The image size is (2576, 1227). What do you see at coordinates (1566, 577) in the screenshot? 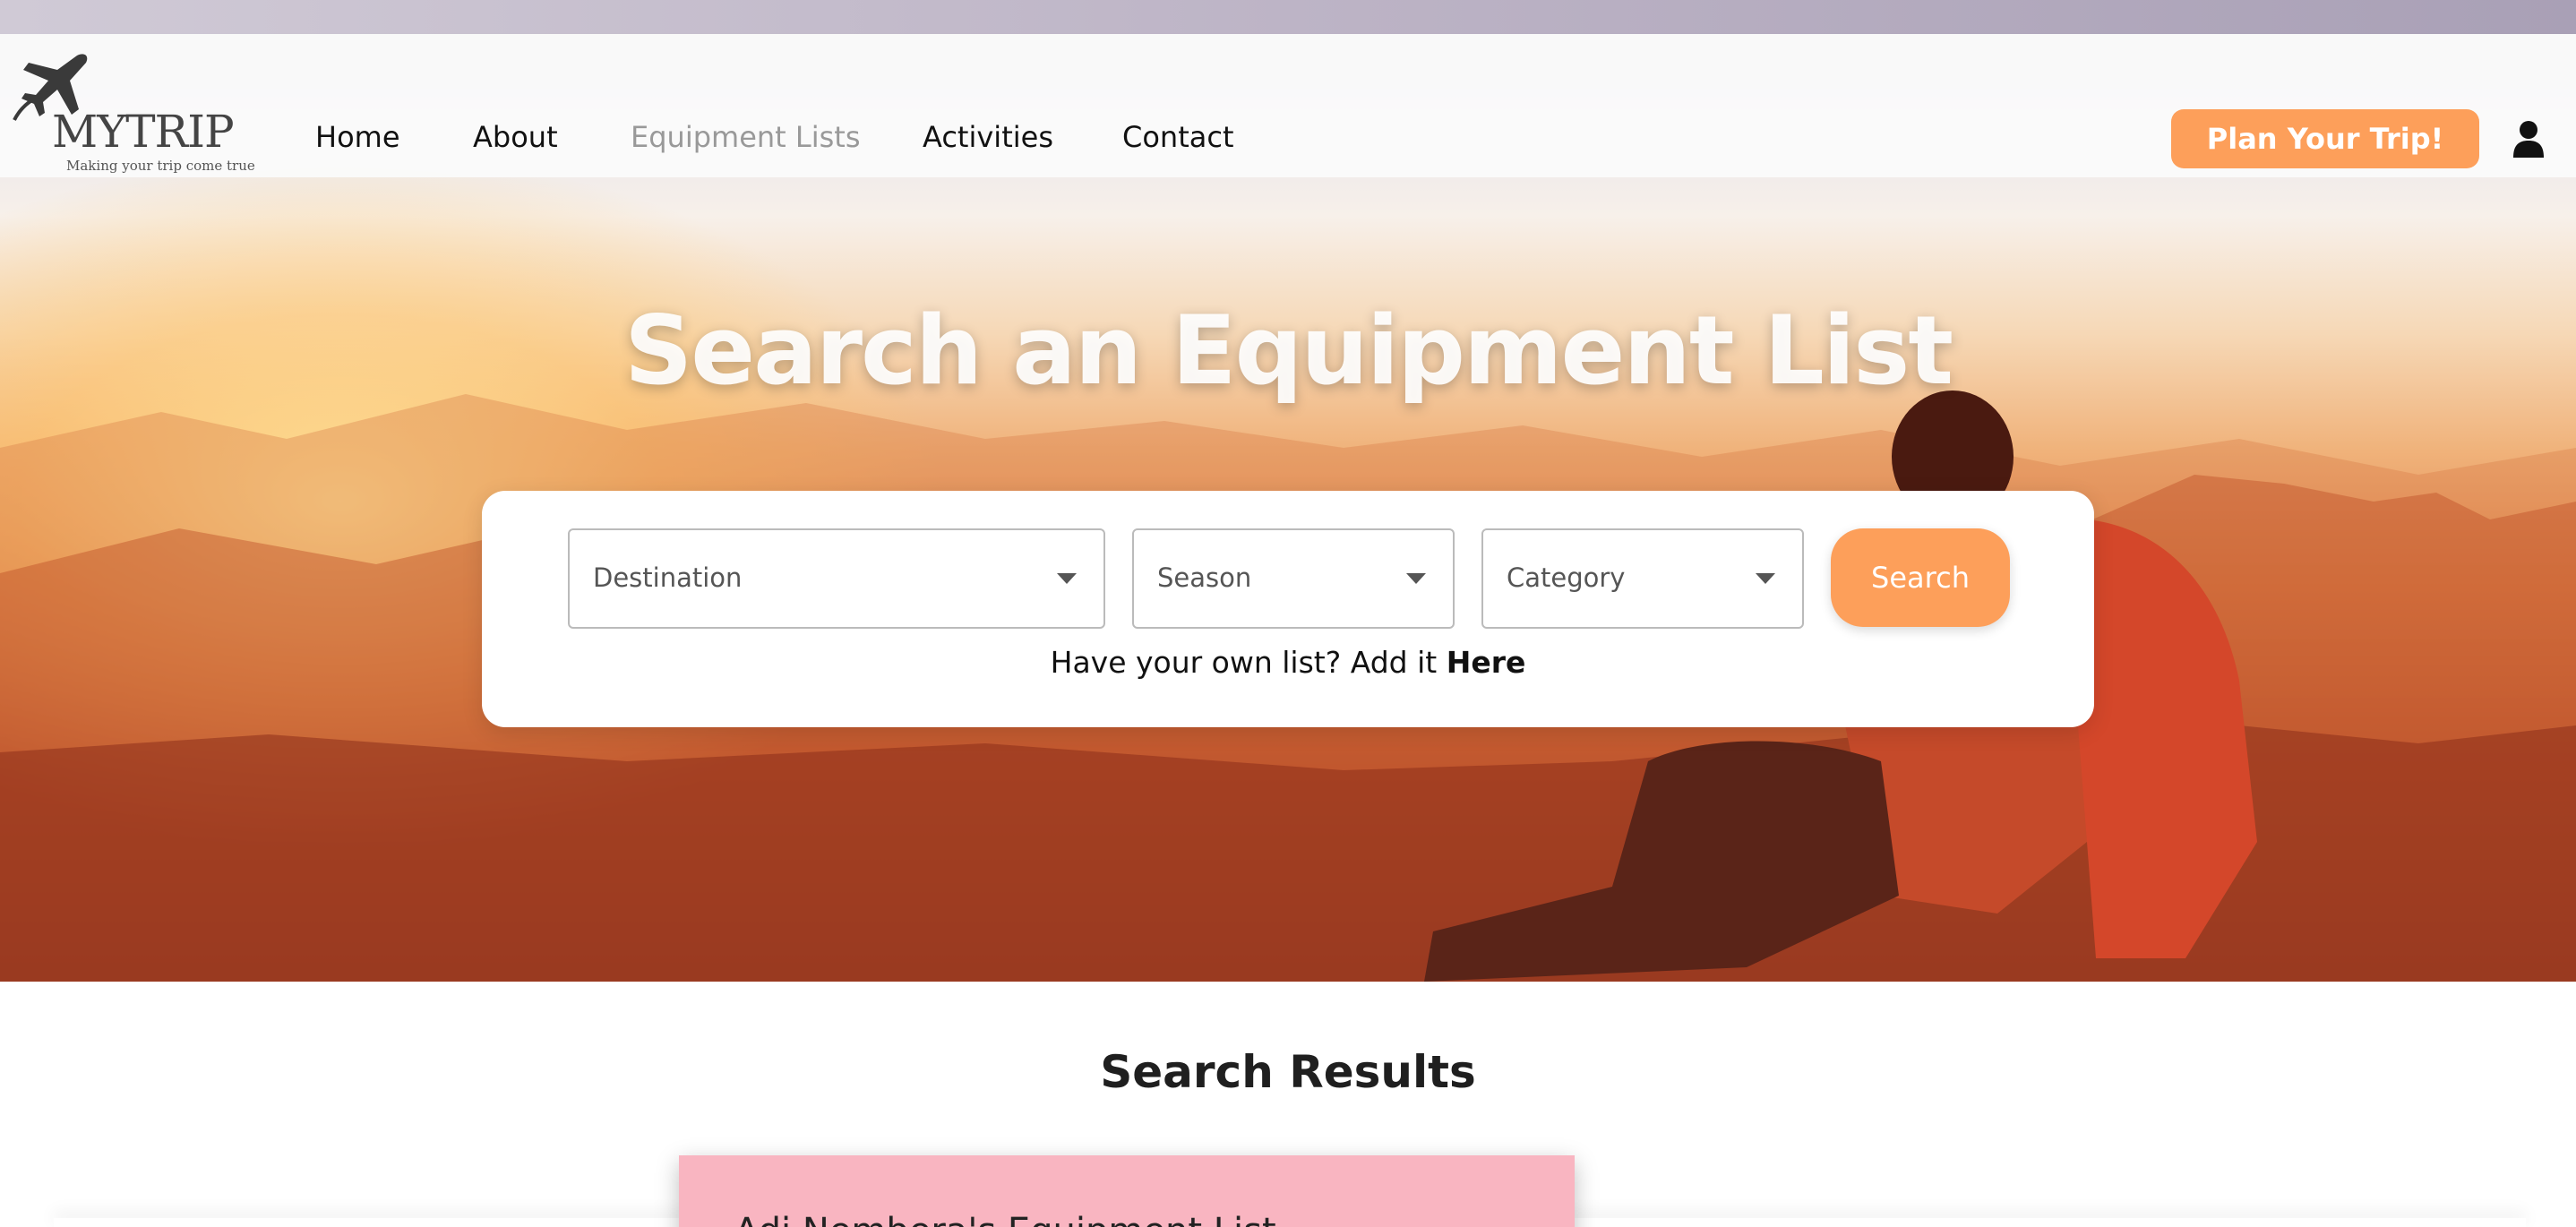
I see `category-label: Category` at bounding box center [1566, 577].